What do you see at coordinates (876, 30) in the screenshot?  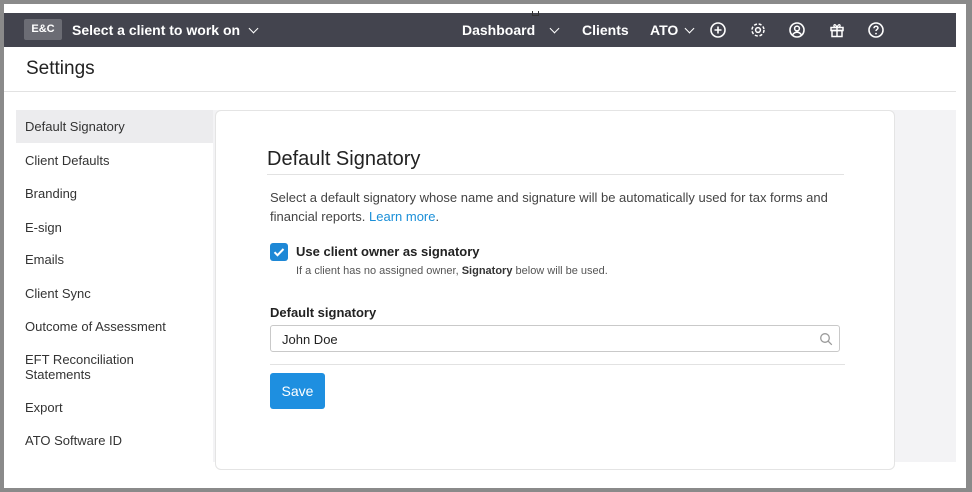 I see `help-circle-icon` at bounding box center [876, 30].